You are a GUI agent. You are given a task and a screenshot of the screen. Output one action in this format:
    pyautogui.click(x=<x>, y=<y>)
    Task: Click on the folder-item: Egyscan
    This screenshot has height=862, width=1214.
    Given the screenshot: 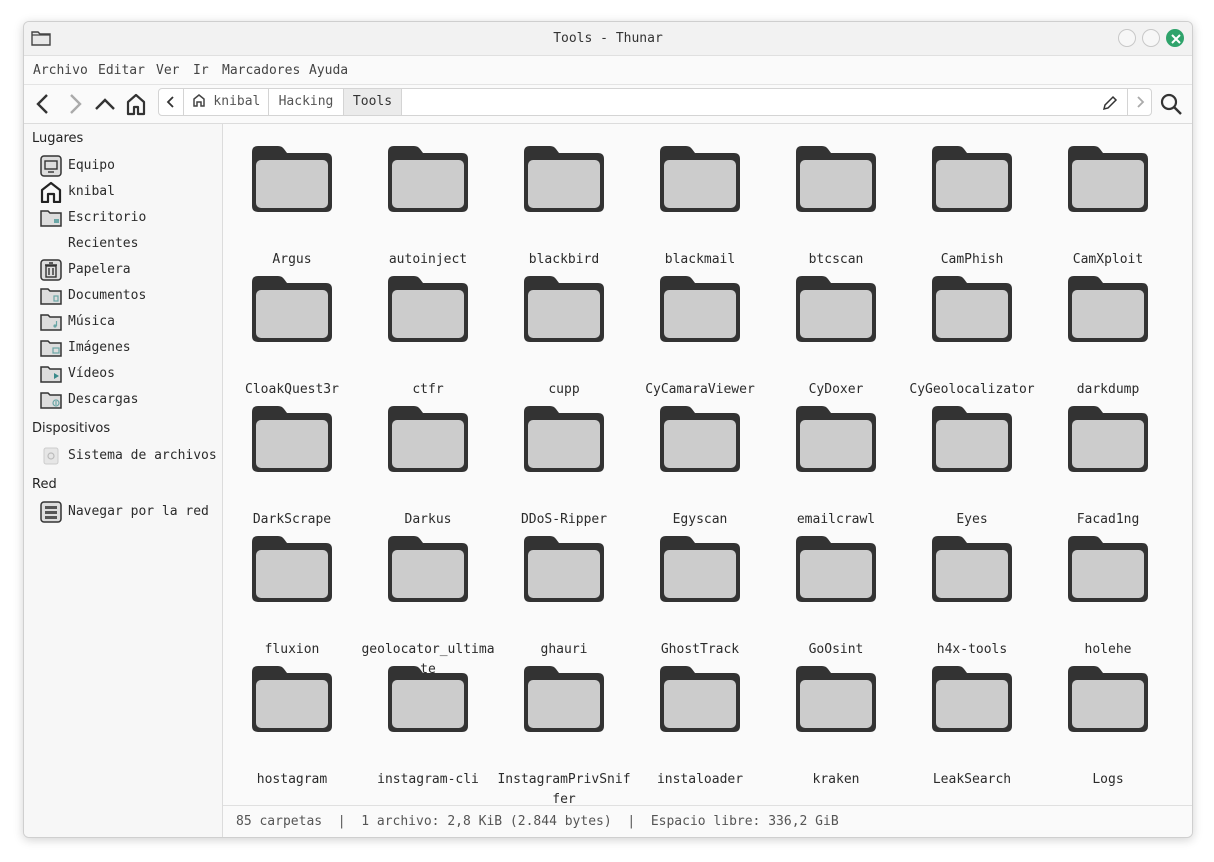 What is the action you would take?
    pyautogui.click(x=700, y=465)
    